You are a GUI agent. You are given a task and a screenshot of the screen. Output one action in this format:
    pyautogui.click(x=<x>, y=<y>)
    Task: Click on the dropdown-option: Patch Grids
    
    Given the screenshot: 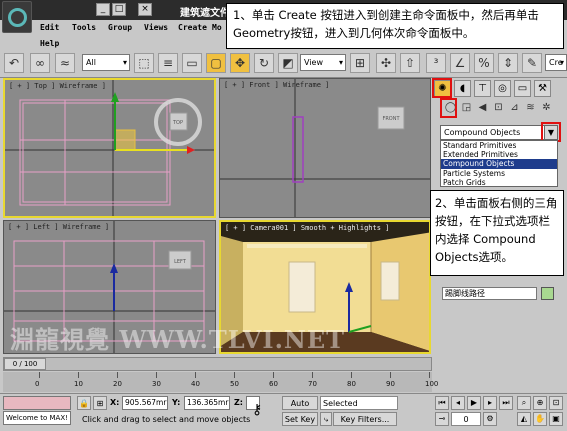 What is the action you would take?
    pyautogui.click(x=499, y=182)
    